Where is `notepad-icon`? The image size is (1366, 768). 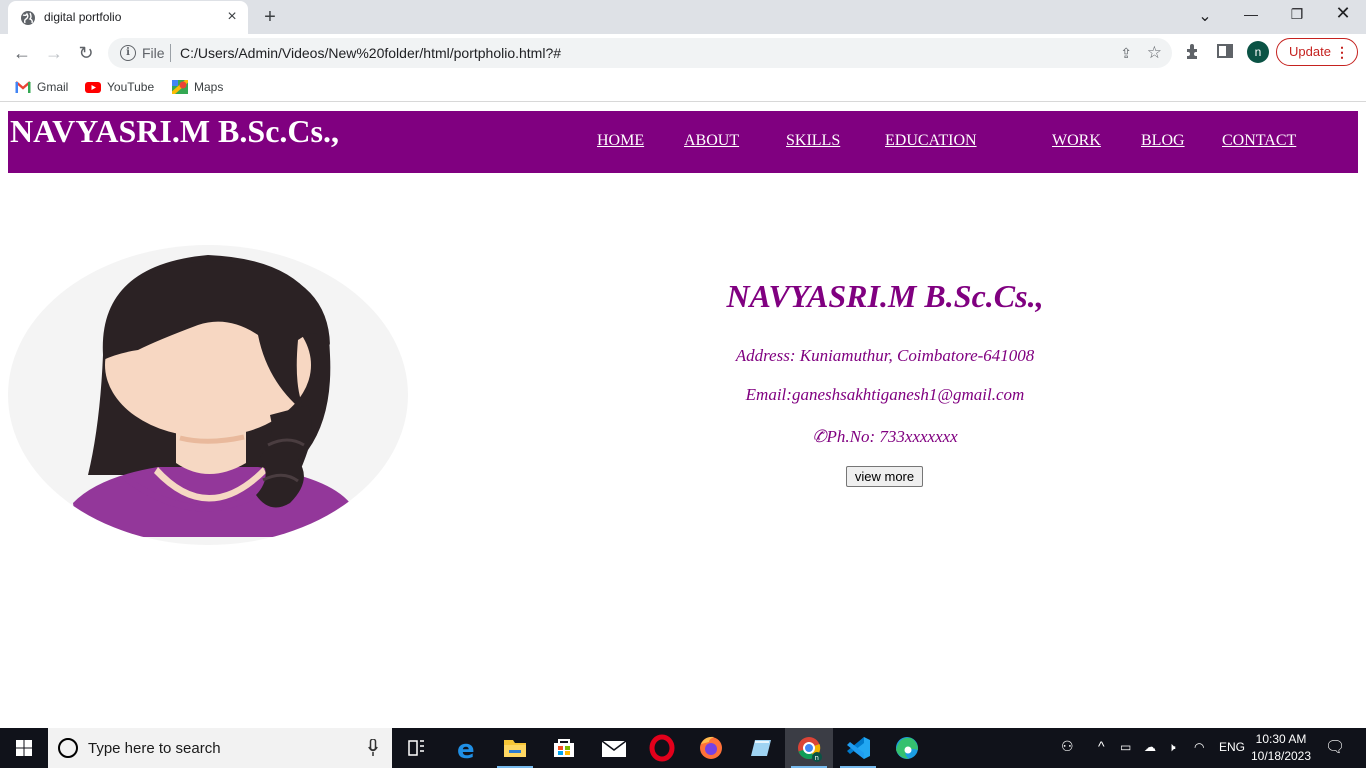 notepad-icon is located at coordinates (761, 748).